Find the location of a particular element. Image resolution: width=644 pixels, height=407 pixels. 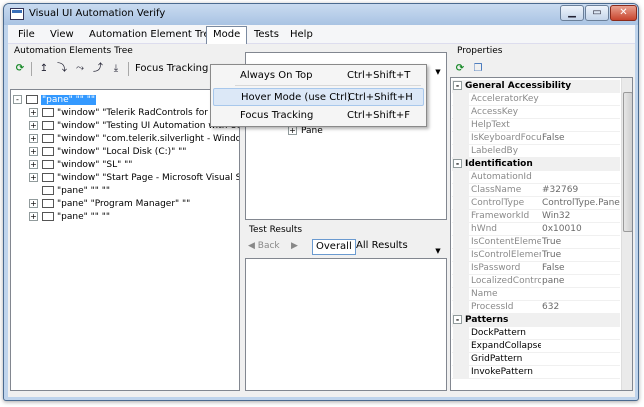

tree-node: + "pane" "Program Manager" "" is located at coordinates (109, 204).